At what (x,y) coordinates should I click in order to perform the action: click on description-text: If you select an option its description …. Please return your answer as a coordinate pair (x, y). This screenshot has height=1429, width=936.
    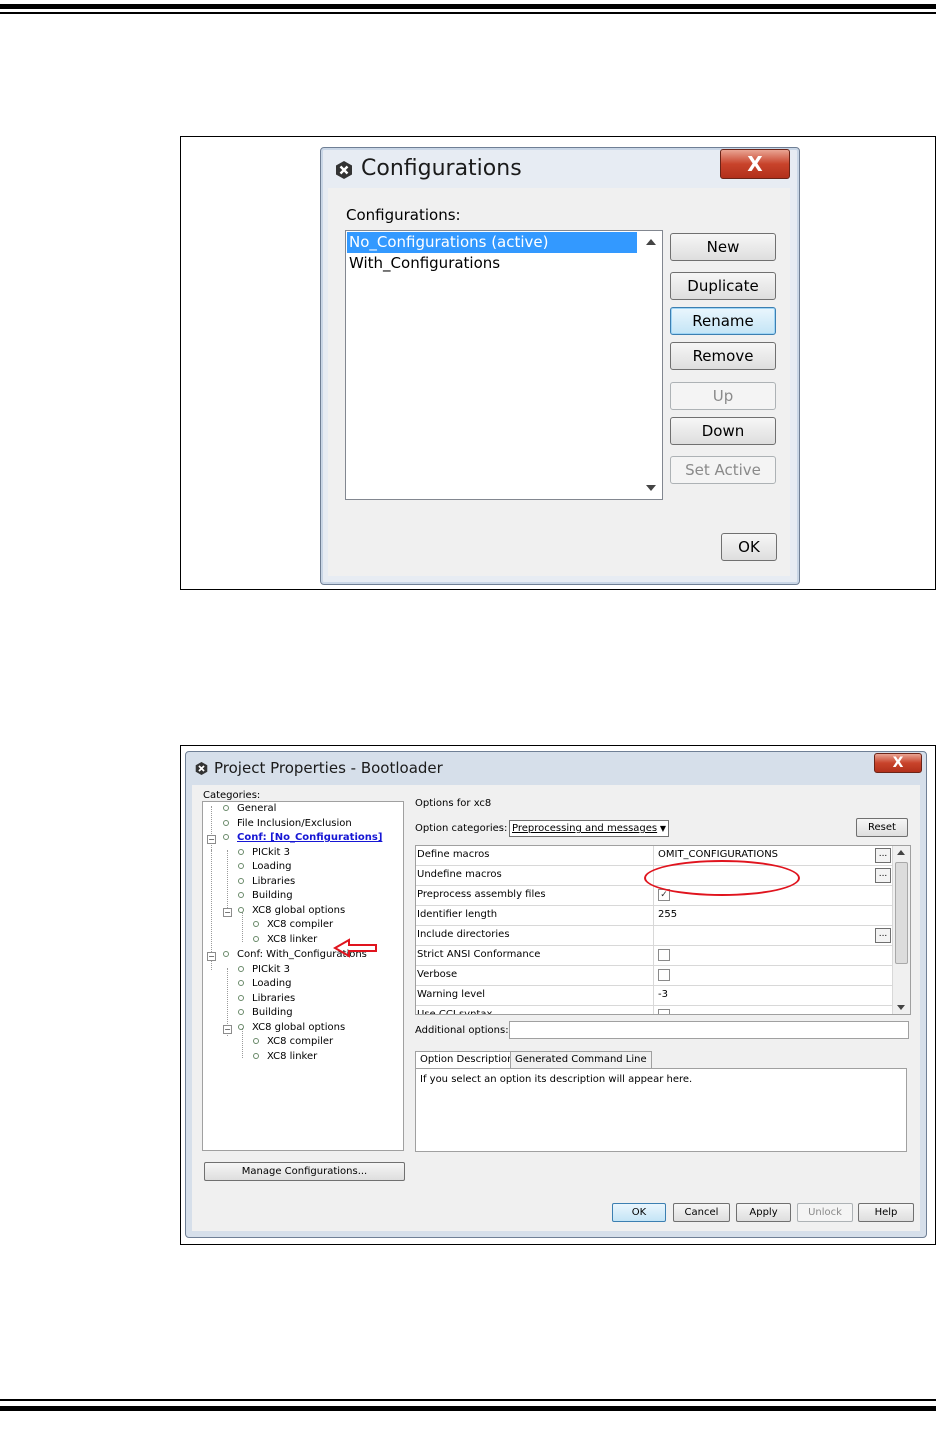
    Looking at the image, I should click on (556, 1079).